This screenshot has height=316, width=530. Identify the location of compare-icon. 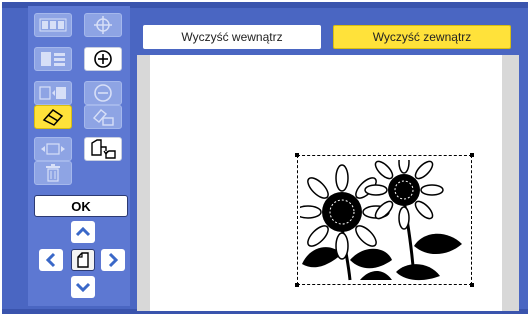
(52, 93).